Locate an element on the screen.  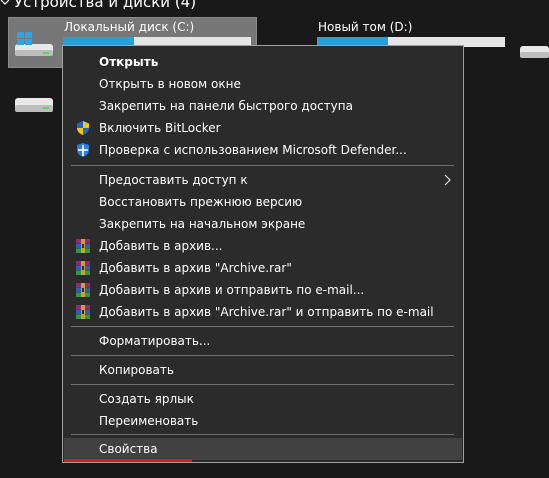
menu-item-bitlocker: Включить BitLocker is located at coordinates (263, 128).